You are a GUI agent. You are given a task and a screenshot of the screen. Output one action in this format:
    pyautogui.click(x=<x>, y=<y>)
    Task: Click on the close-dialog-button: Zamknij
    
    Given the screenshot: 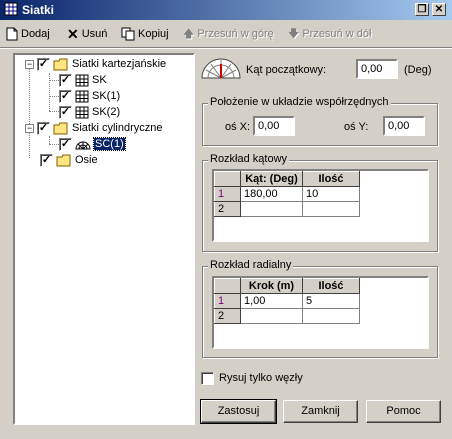 What is the action you would take?
    pyautogui.click(x=320, y=411)
    